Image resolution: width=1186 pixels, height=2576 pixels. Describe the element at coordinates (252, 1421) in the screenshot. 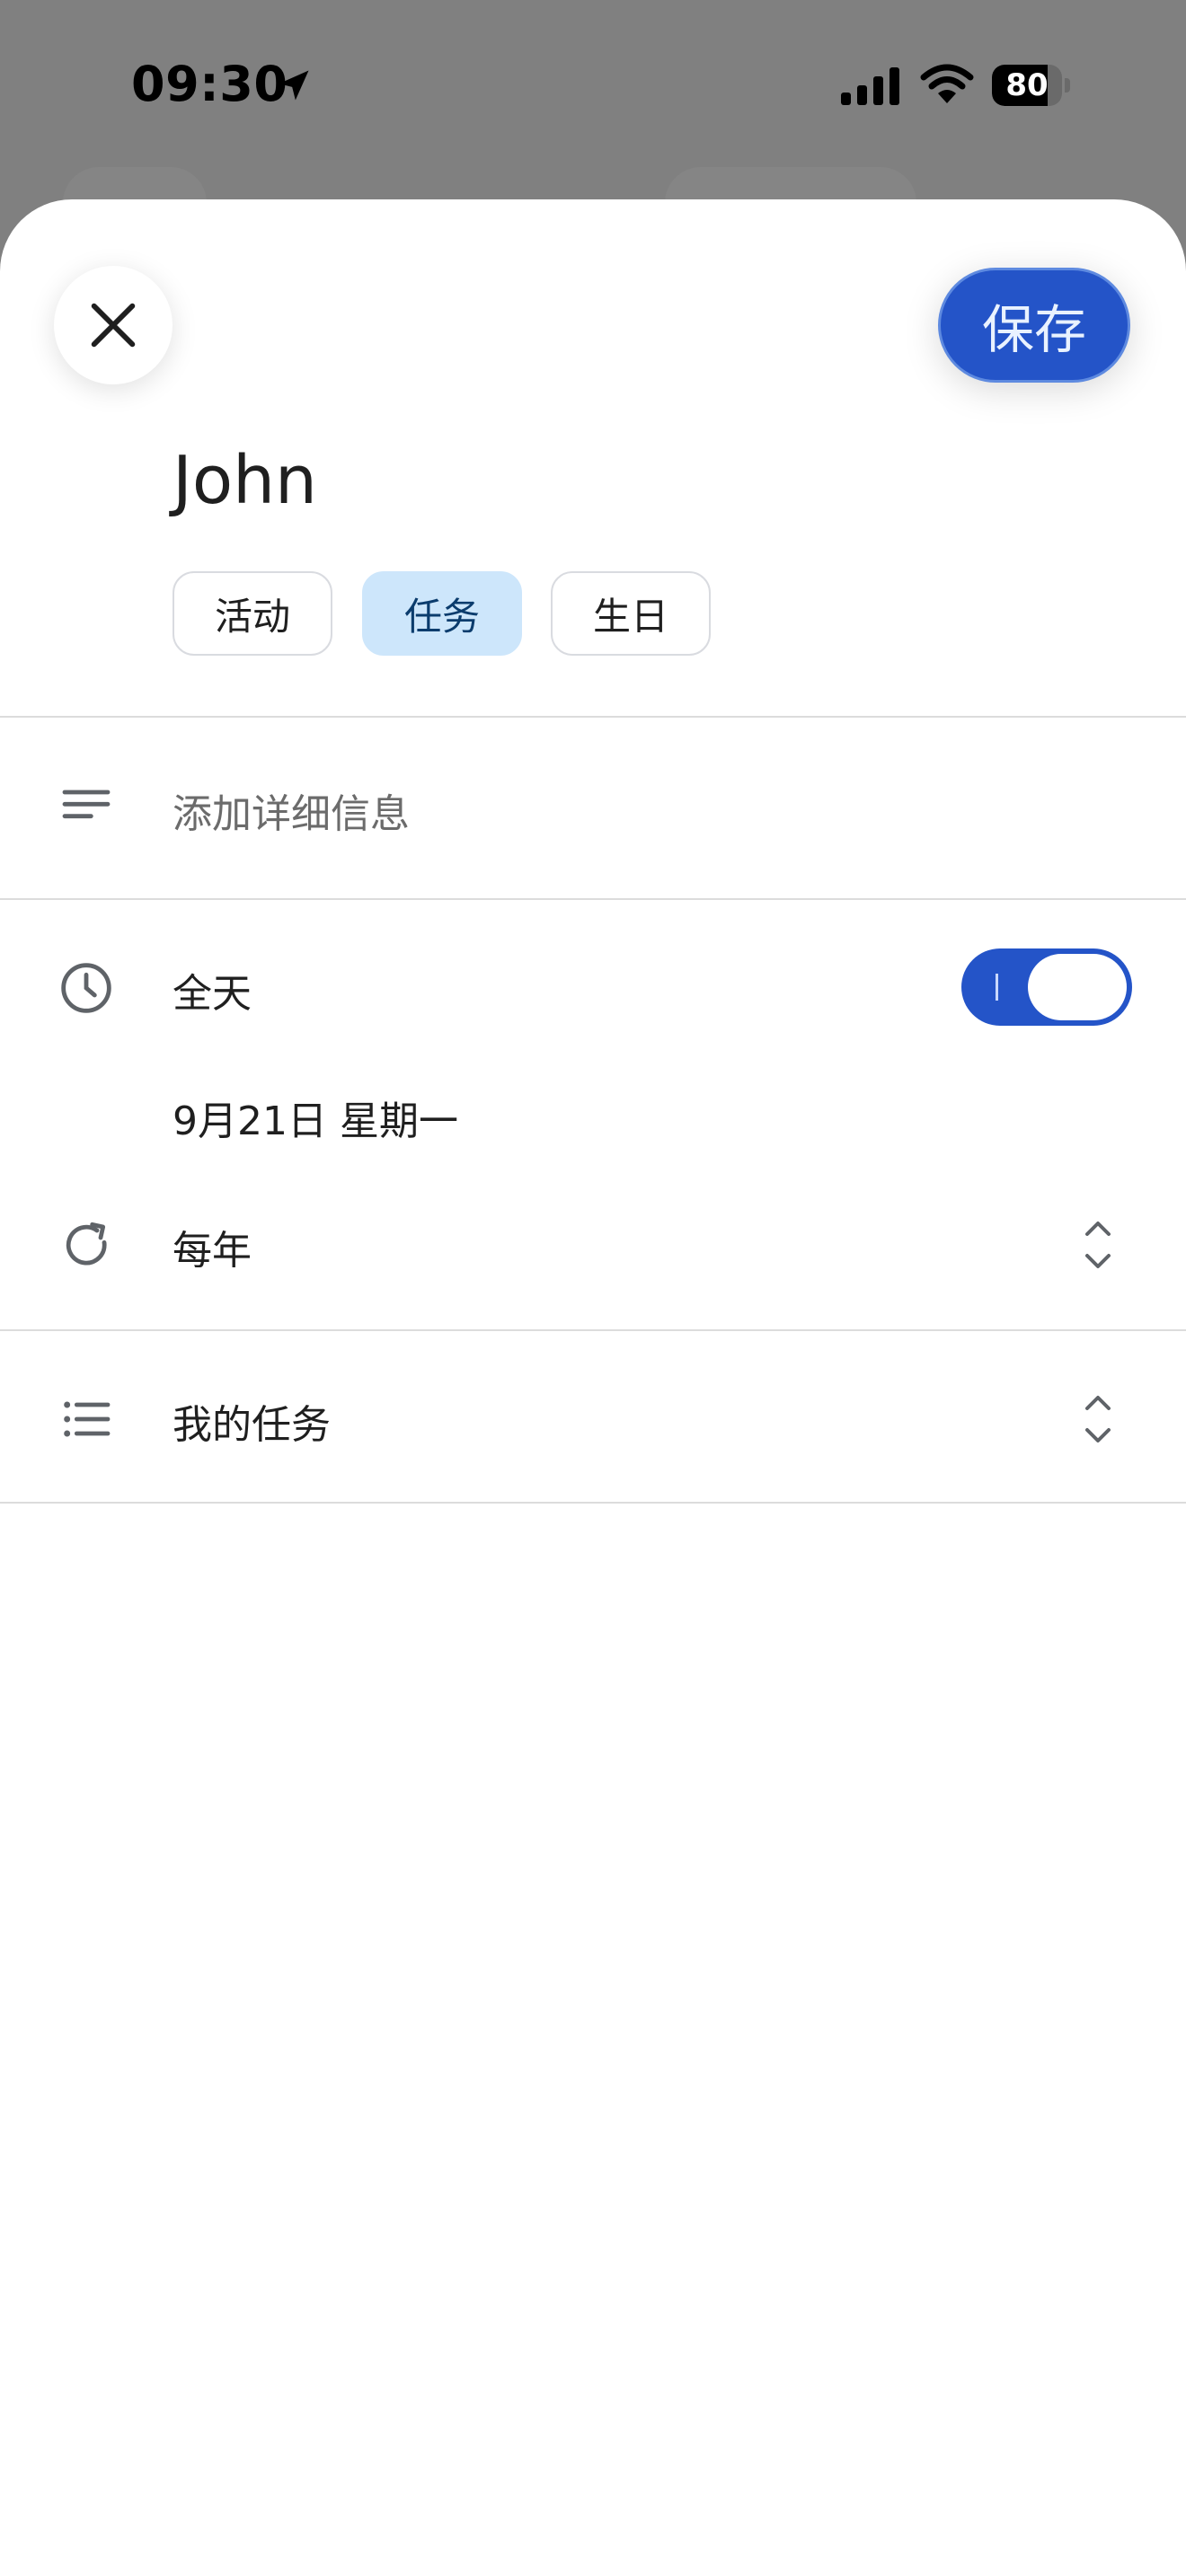

I see `task-list-value: 我的任务` at that location.